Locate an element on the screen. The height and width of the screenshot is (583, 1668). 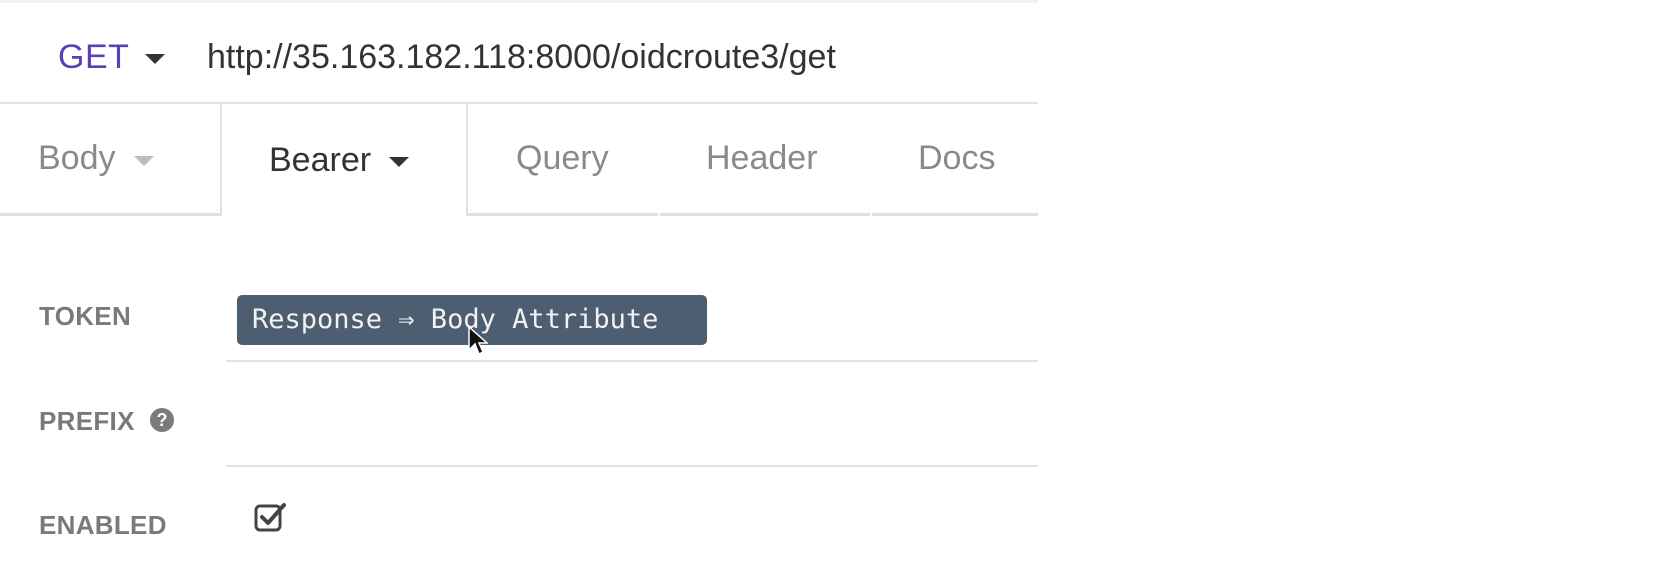
tab-docs-label: Docs is located at coordinates (957, 158).